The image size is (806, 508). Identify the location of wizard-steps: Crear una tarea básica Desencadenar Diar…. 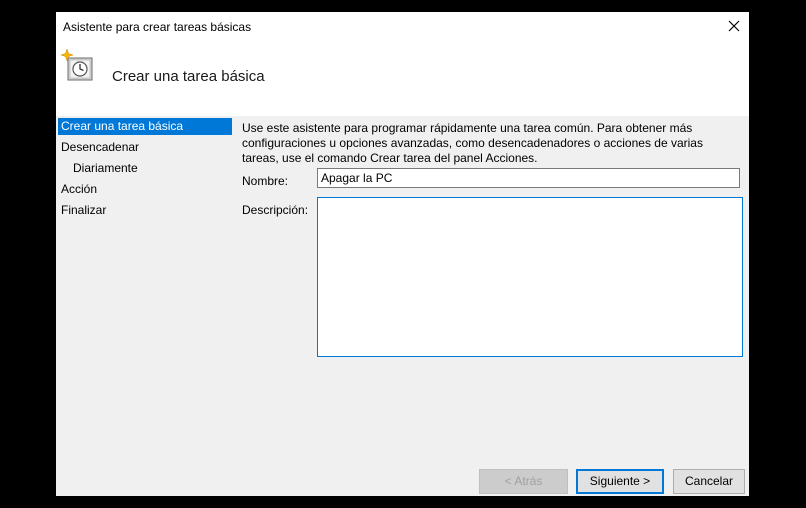
(144, 266).